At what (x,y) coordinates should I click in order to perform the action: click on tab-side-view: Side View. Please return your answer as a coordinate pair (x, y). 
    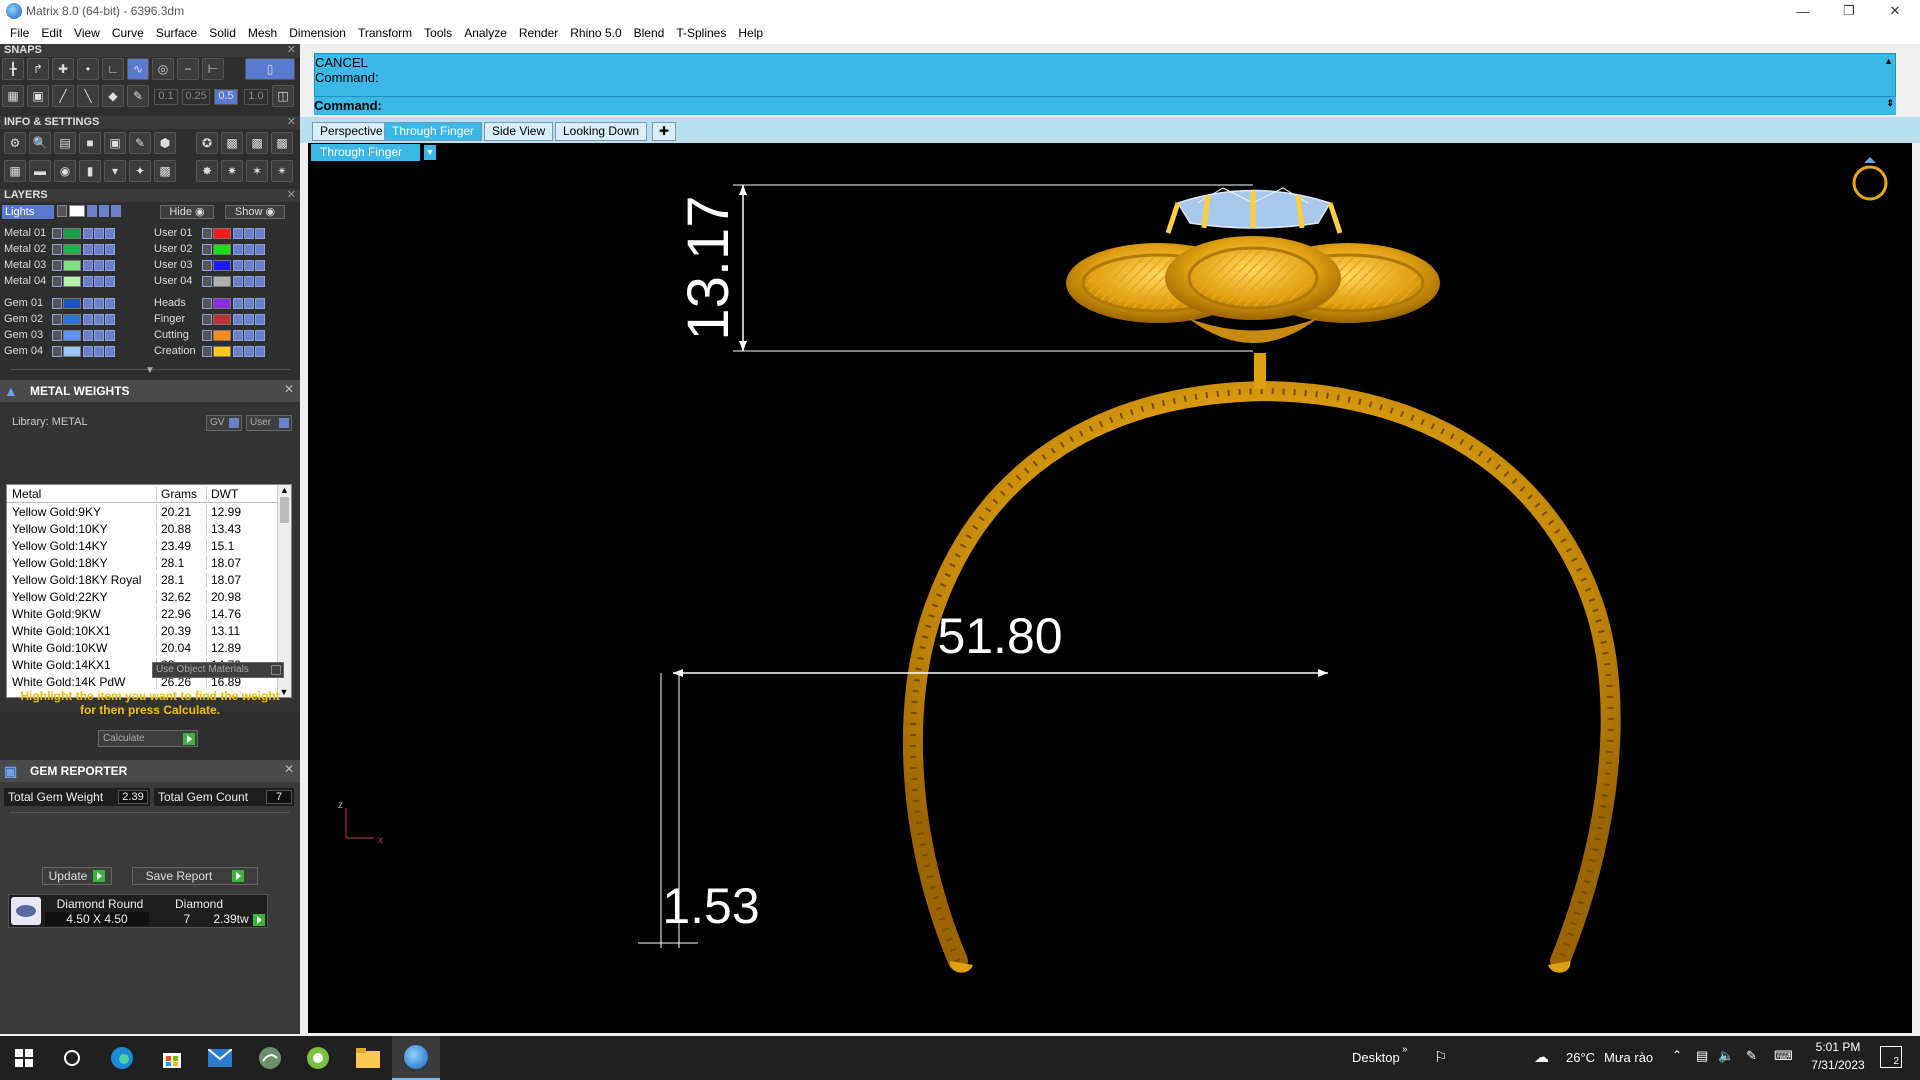
    Looking at the image, I should click on (519, 131).